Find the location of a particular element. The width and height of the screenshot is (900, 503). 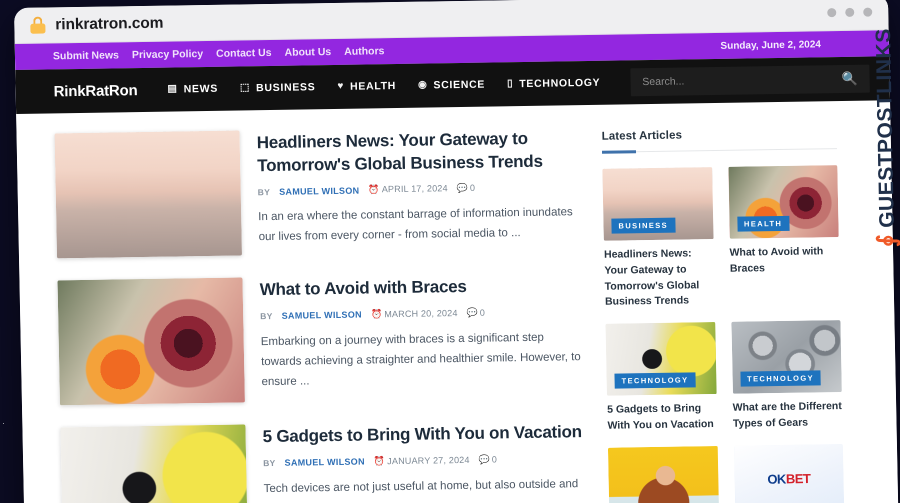

sidebar-card-title: What are the Different Types of Gears is located at coordinates (788, 415).